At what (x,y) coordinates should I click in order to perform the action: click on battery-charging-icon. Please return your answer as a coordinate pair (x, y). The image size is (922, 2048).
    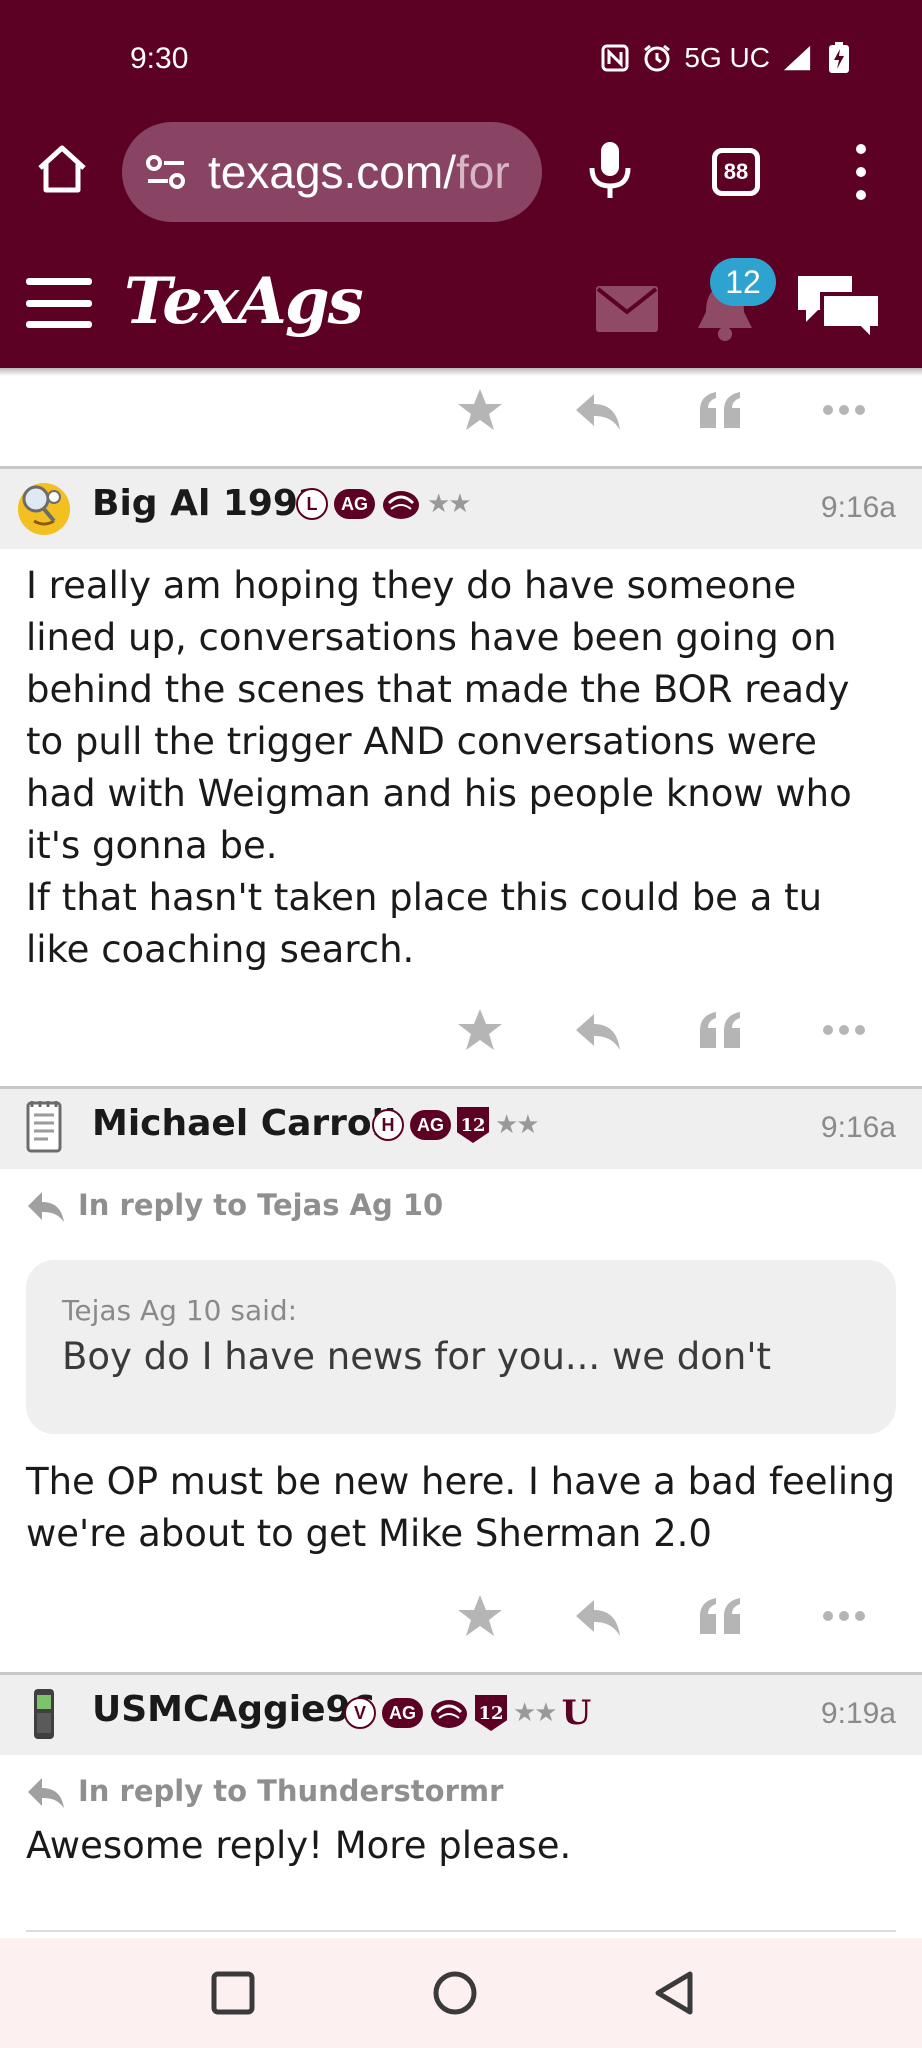
    Looking at the image, I should click on (839, 57).